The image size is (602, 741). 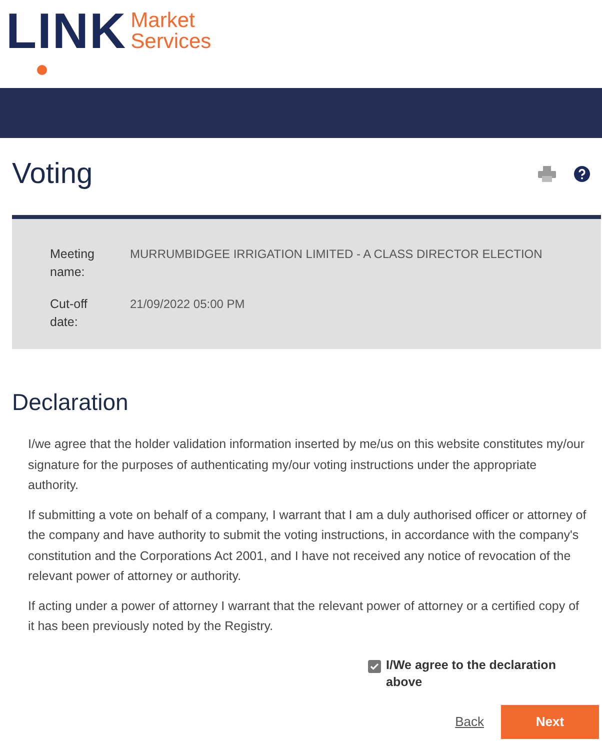 What do you see at coordinates (52, 174) in the screenshot?
I see `page-title: Voting` at bounding box center [52, 174].